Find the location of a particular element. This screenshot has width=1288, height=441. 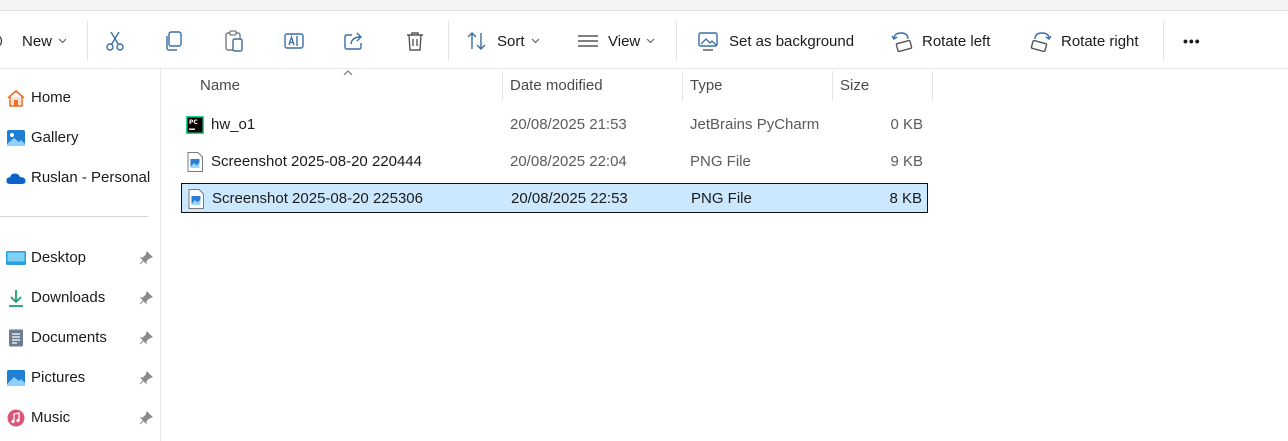

downloads-icon is located at coordinates (16, 298).